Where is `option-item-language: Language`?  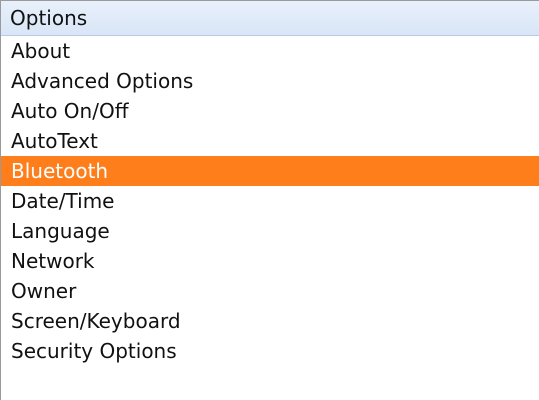 option-item-language: Language is located at coordinates (270, 231).